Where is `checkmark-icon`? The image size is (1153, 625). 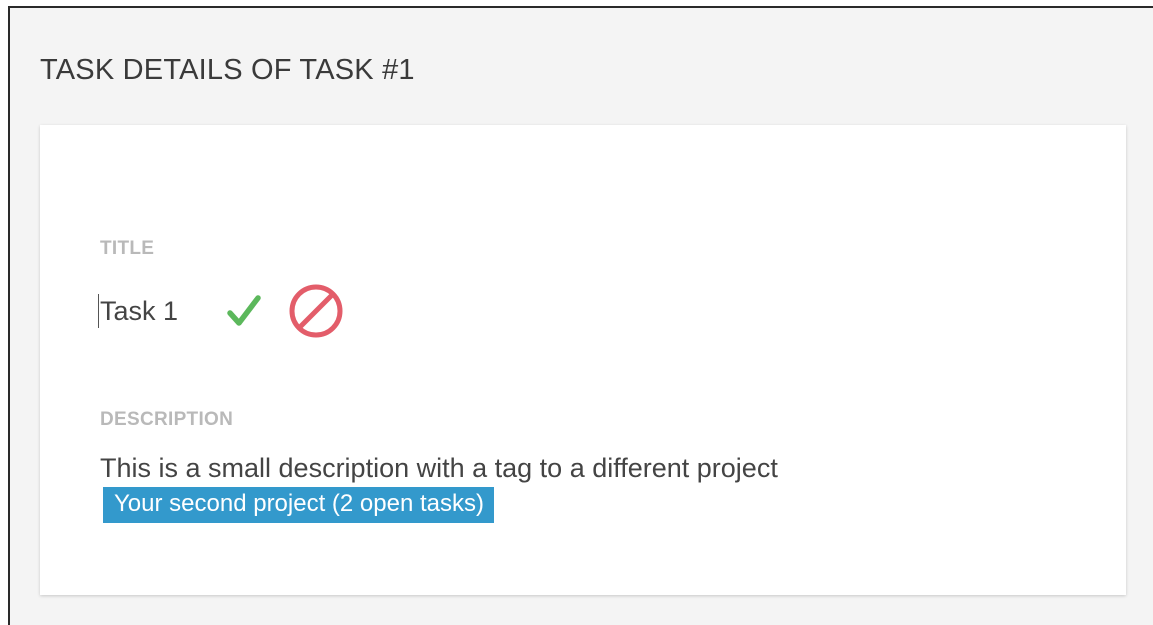
checkmark-icon is located at coordinates (244, 310).